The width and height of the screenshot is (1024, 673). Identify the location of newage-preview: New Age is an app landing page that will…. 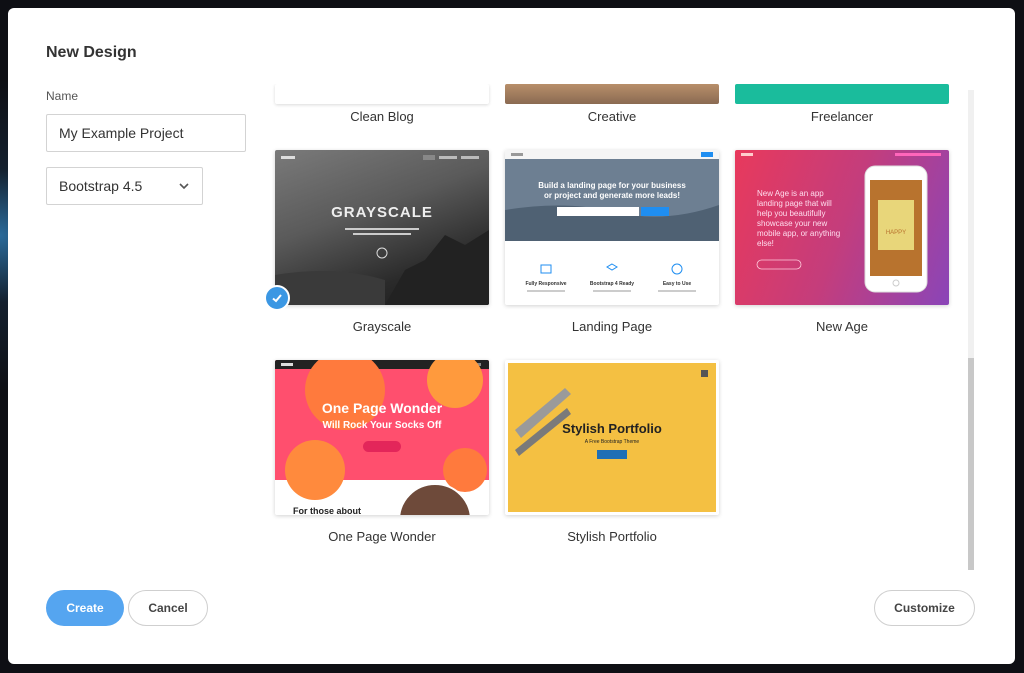
(841, 223).